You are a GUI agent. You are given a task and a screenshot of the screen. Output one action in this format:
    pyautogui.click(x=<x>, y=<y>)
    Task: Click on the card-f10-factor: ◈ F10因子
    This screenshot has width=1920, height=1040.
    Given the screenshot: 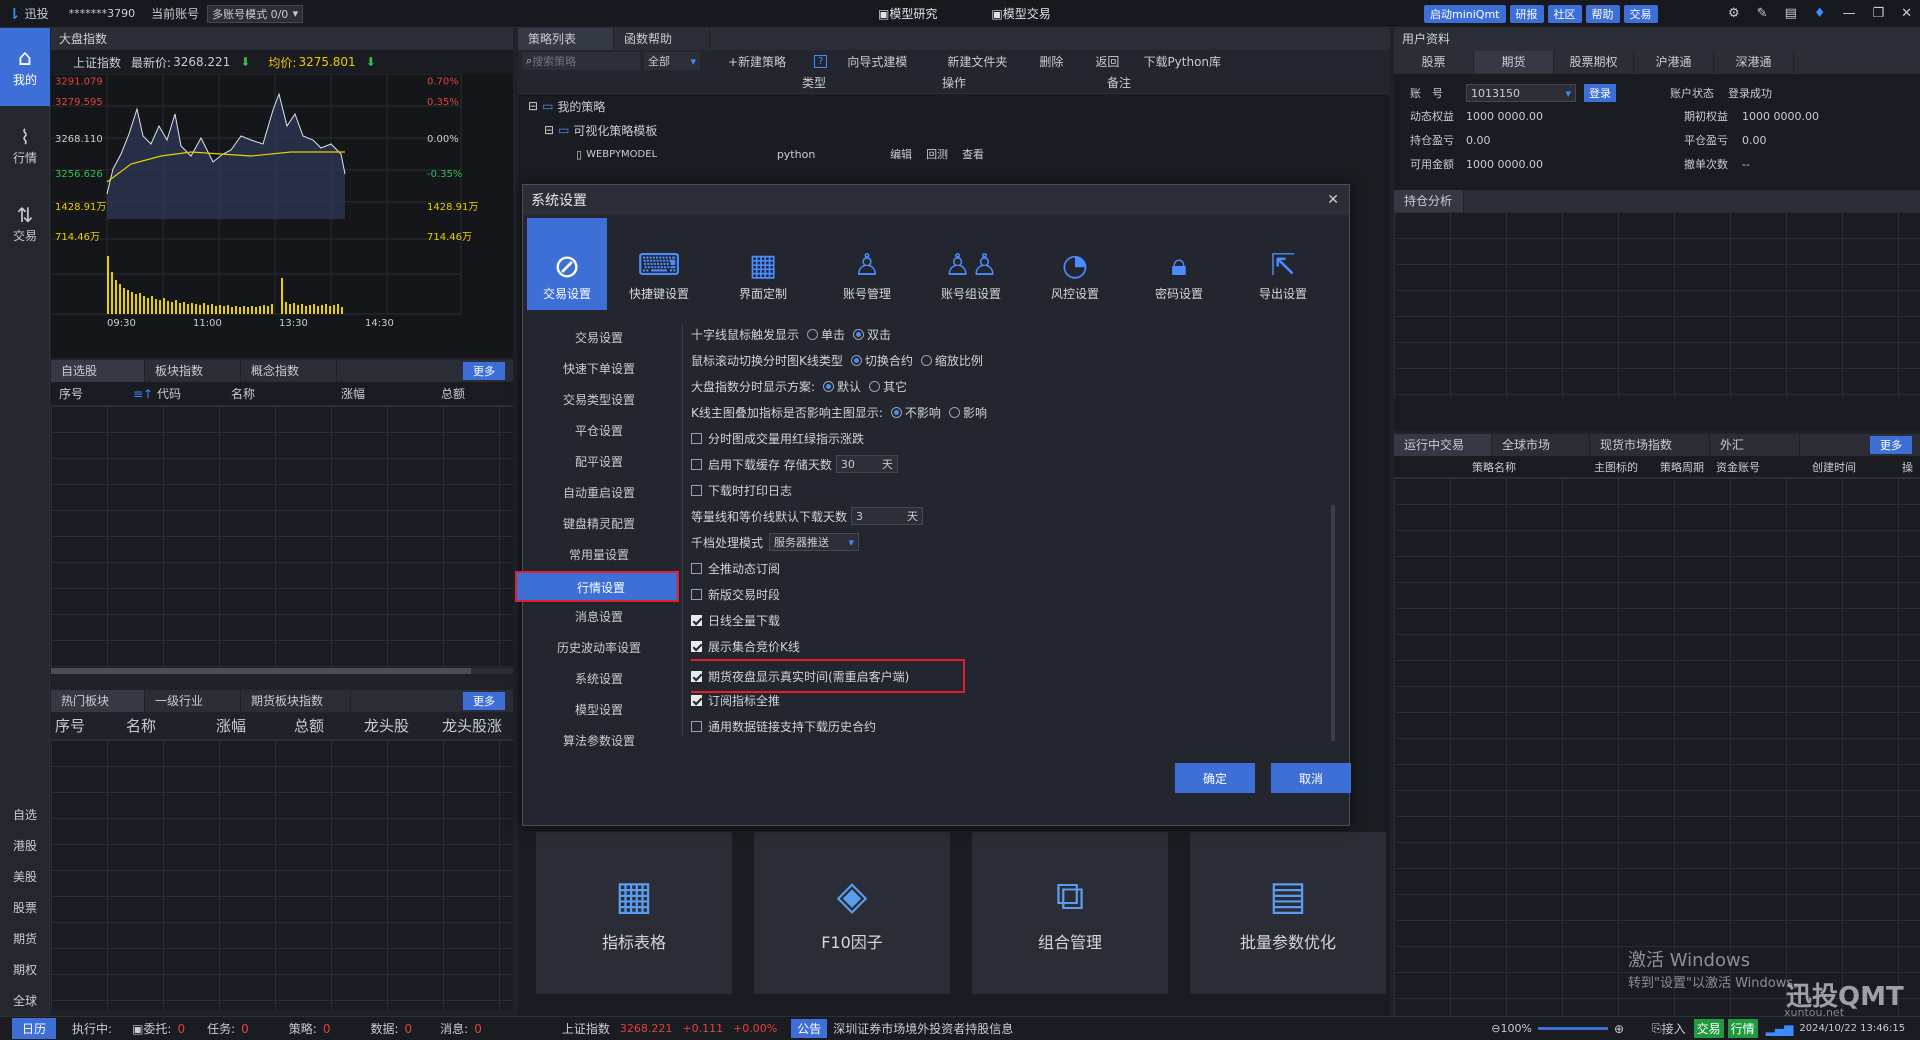 What is the action you would take?
    pyautogui.click(x=852, y=913)
    